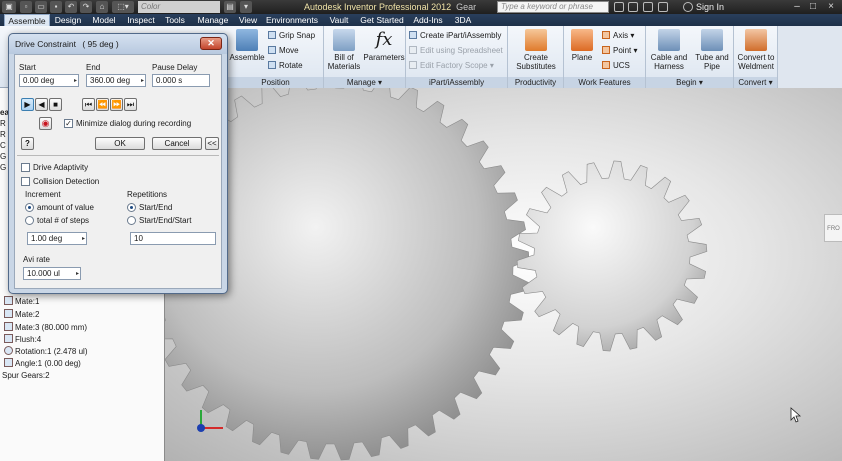 The width and height of the screenshot is (842, 461). I want to click on subscription-icon, so click(633, 7).